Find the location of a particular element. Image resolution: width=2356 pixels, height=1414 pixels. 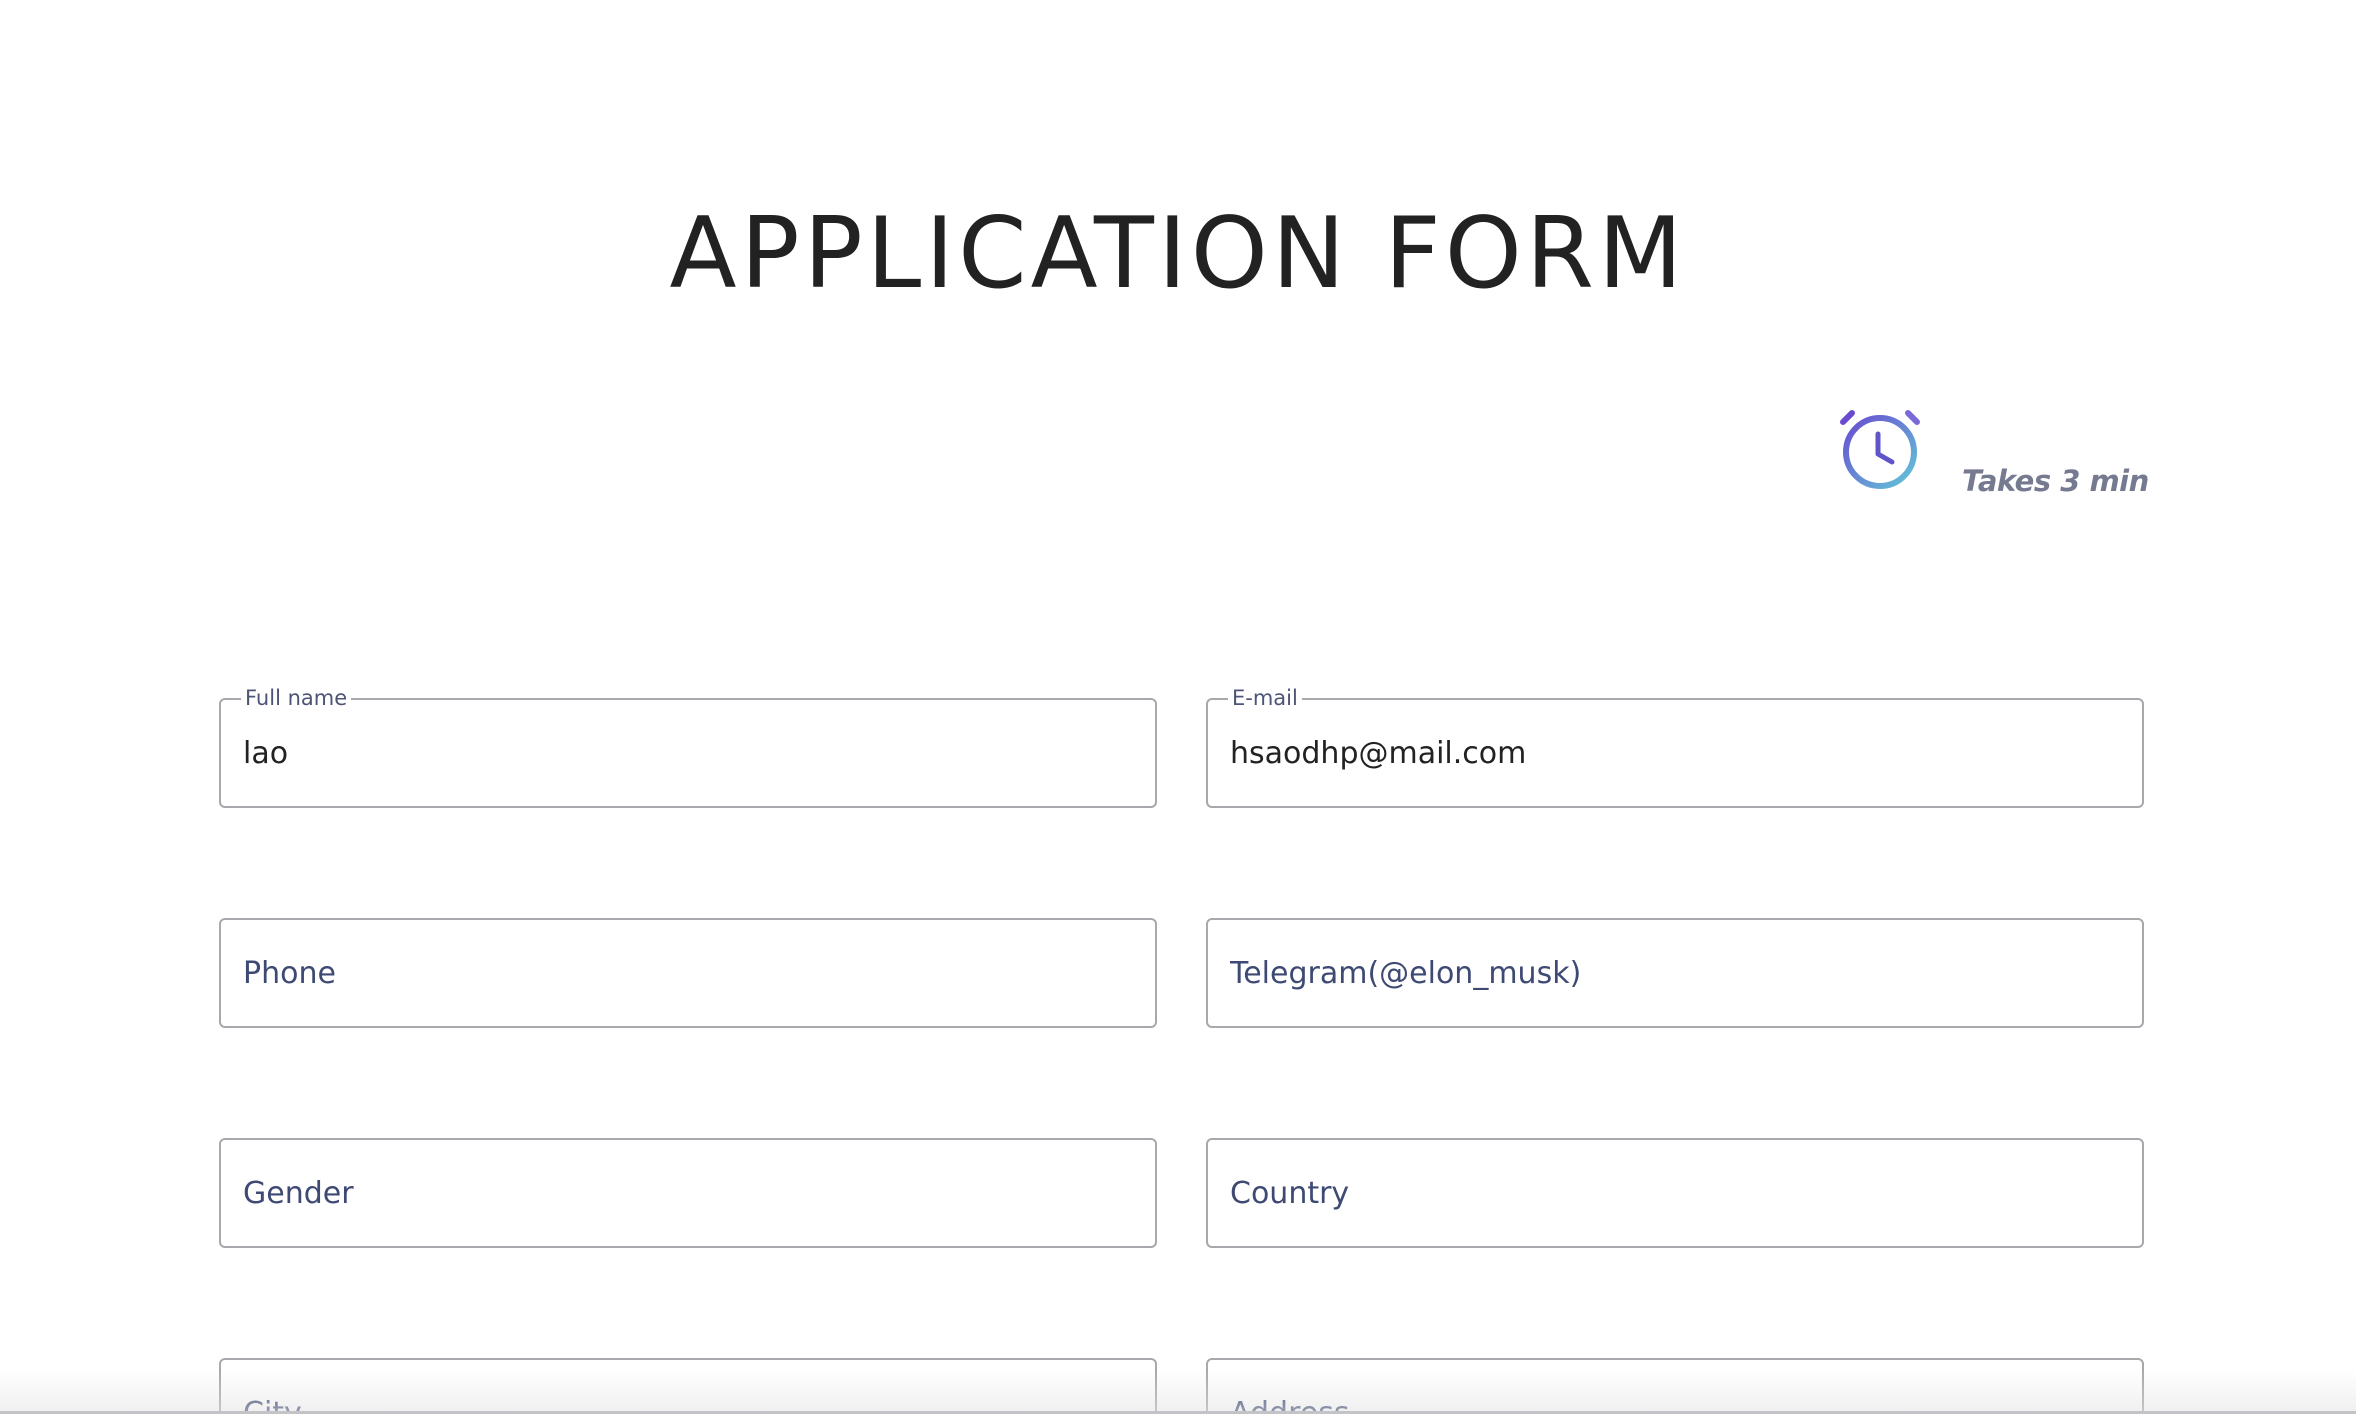

country-field is located at coordinates (1675, 1193).